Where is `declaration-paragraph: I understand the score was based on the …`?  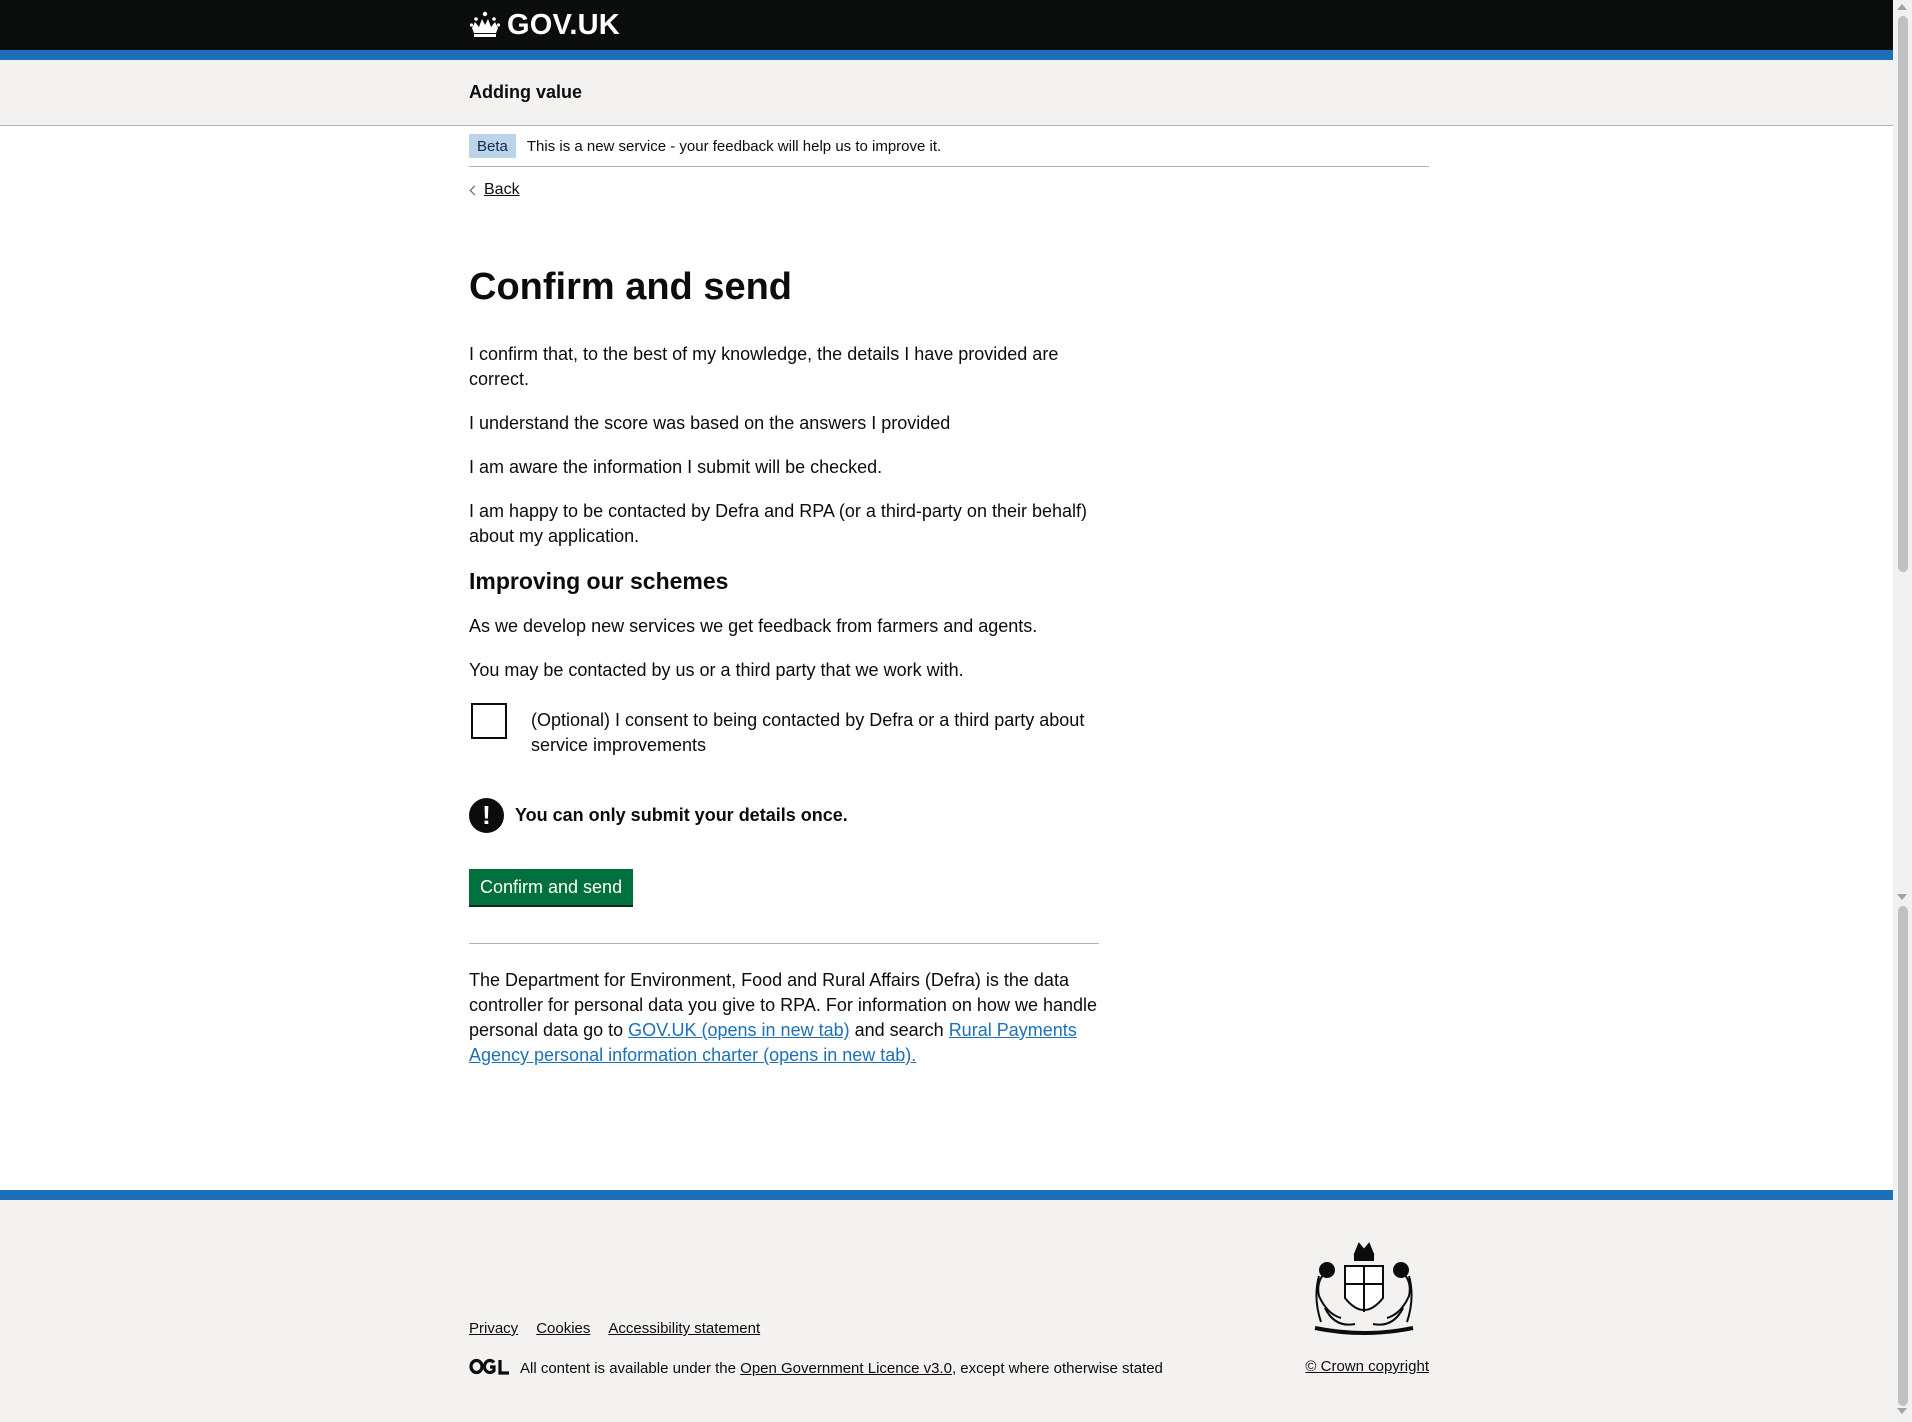
declaration-paragraph: I understand the score was based on the … is located at coordinates (710, 422).